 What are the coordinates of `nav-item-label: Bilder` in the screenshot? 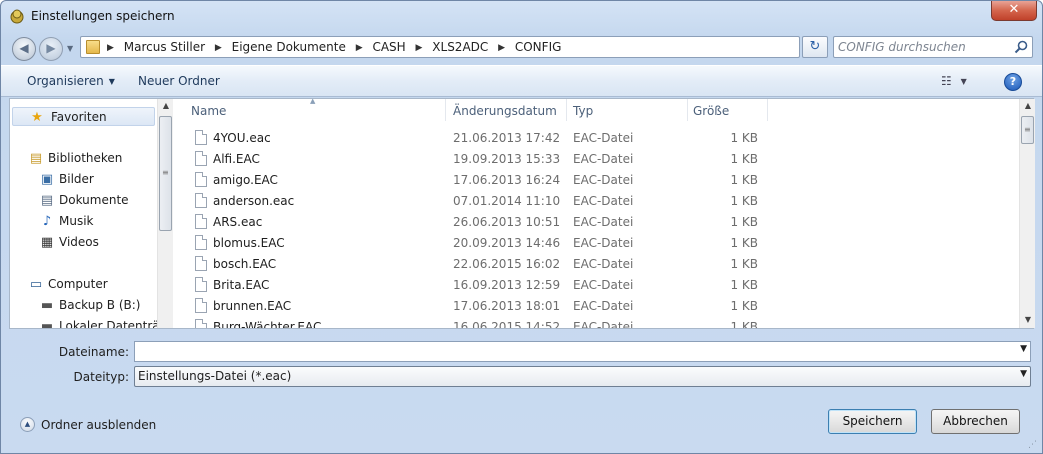 It's located at (76, 179).